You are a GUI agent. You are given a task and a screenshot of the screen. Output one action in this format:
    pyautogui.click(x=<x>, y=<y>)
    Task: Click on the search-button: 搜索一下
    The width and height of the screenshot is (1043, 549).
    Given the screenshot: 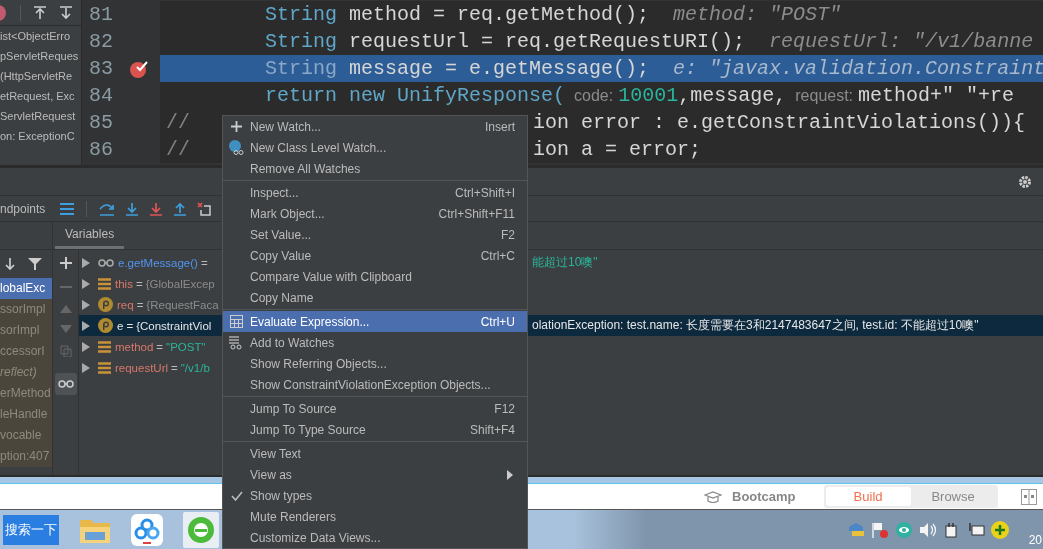 What is the action you would take?
    pyautogui.click(x=31, y=529)
    